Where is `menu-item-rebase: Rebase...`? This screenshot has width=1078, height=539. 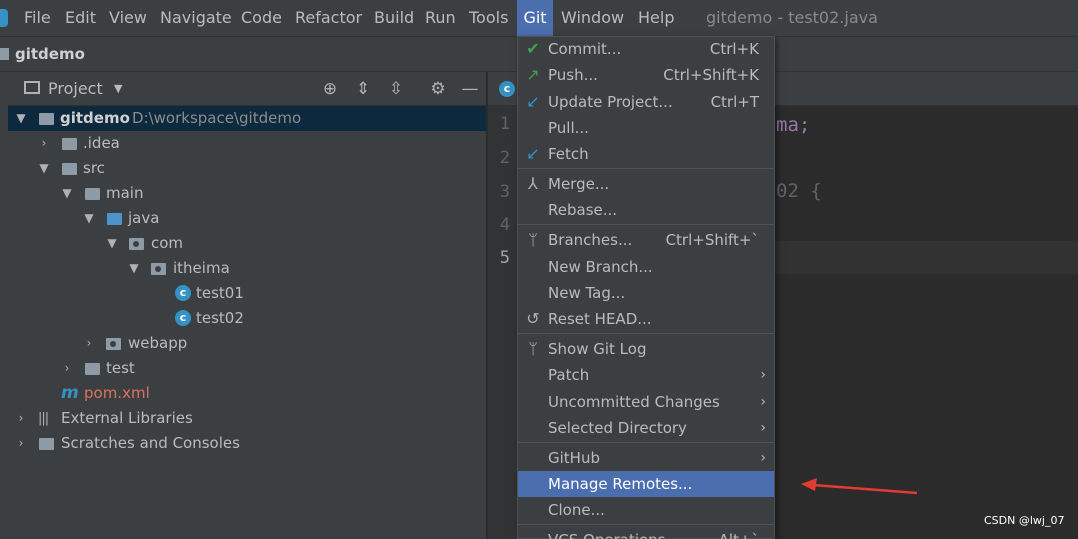
menu-item-rebase: Rebase... is located at coordinates (646, 210).